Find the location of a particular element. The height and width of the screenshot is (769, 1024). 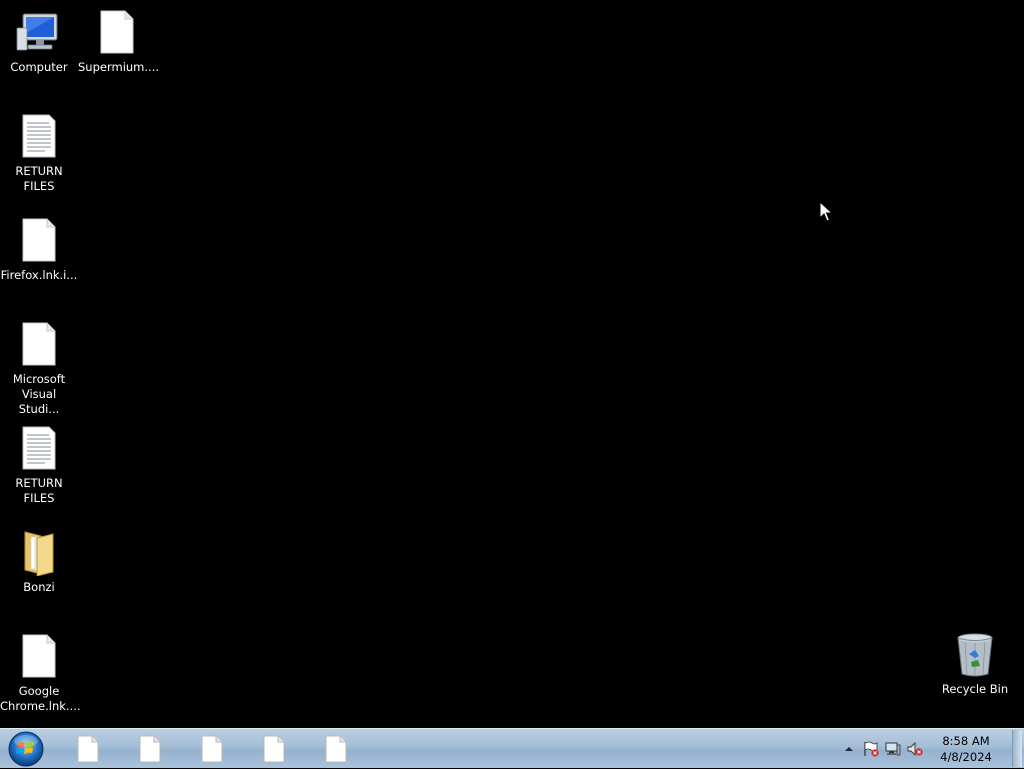

desktop-icon-return-files-2: RETURN FILES is located at coordinates (39, 465).